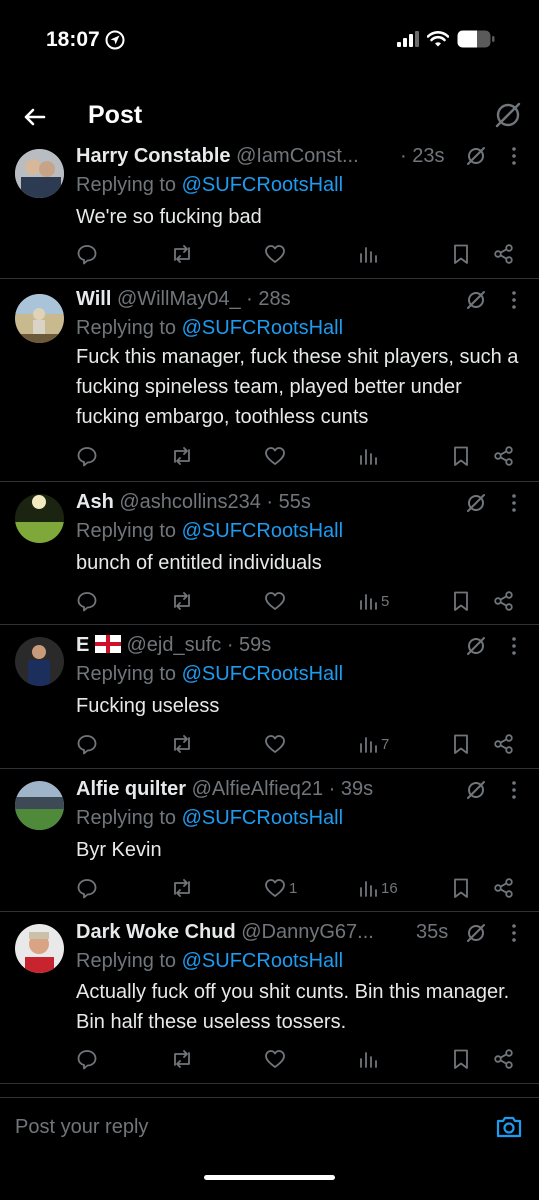  Describe the element at coordinates (82, 645) in the screenshot. I see `author-name: E` at that location.